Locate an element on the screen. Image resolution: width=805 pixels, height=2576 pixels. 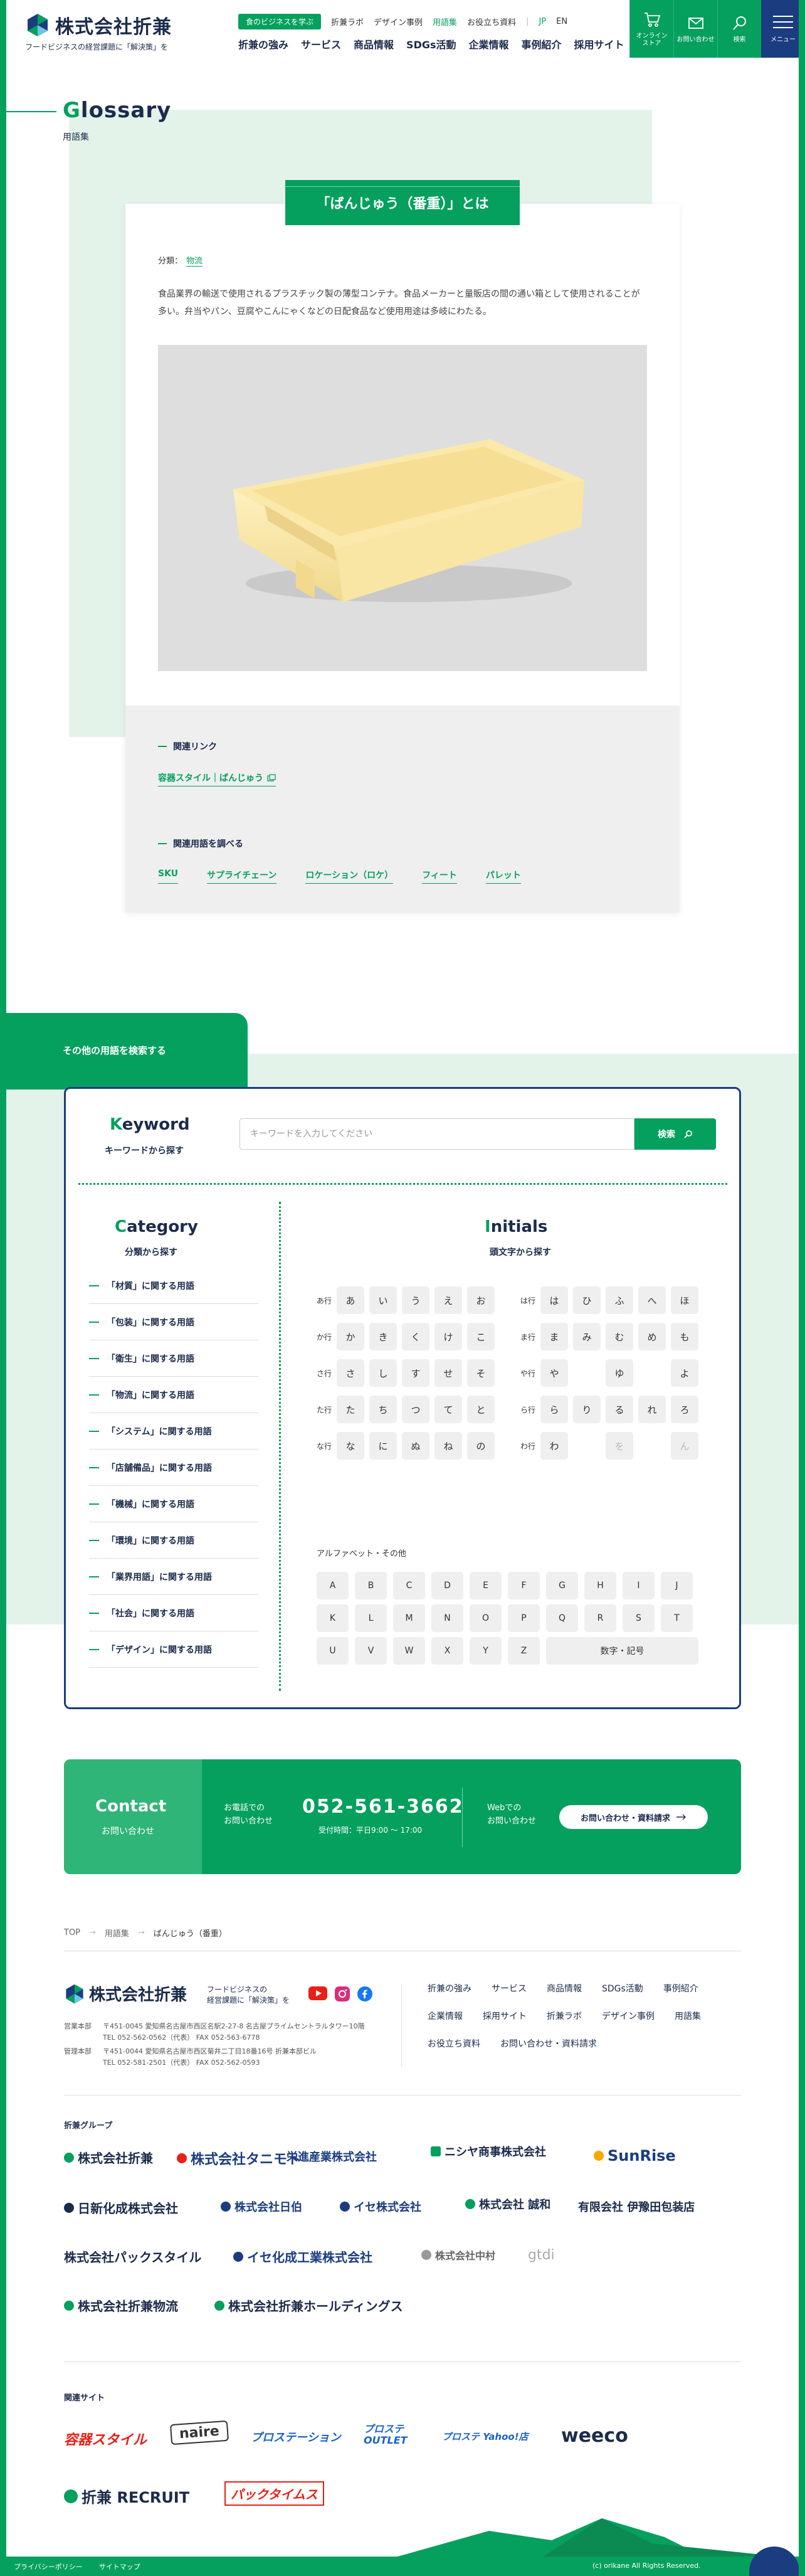
main-nav-strengths: 折兼の強み is located at coordinates (263, 43).